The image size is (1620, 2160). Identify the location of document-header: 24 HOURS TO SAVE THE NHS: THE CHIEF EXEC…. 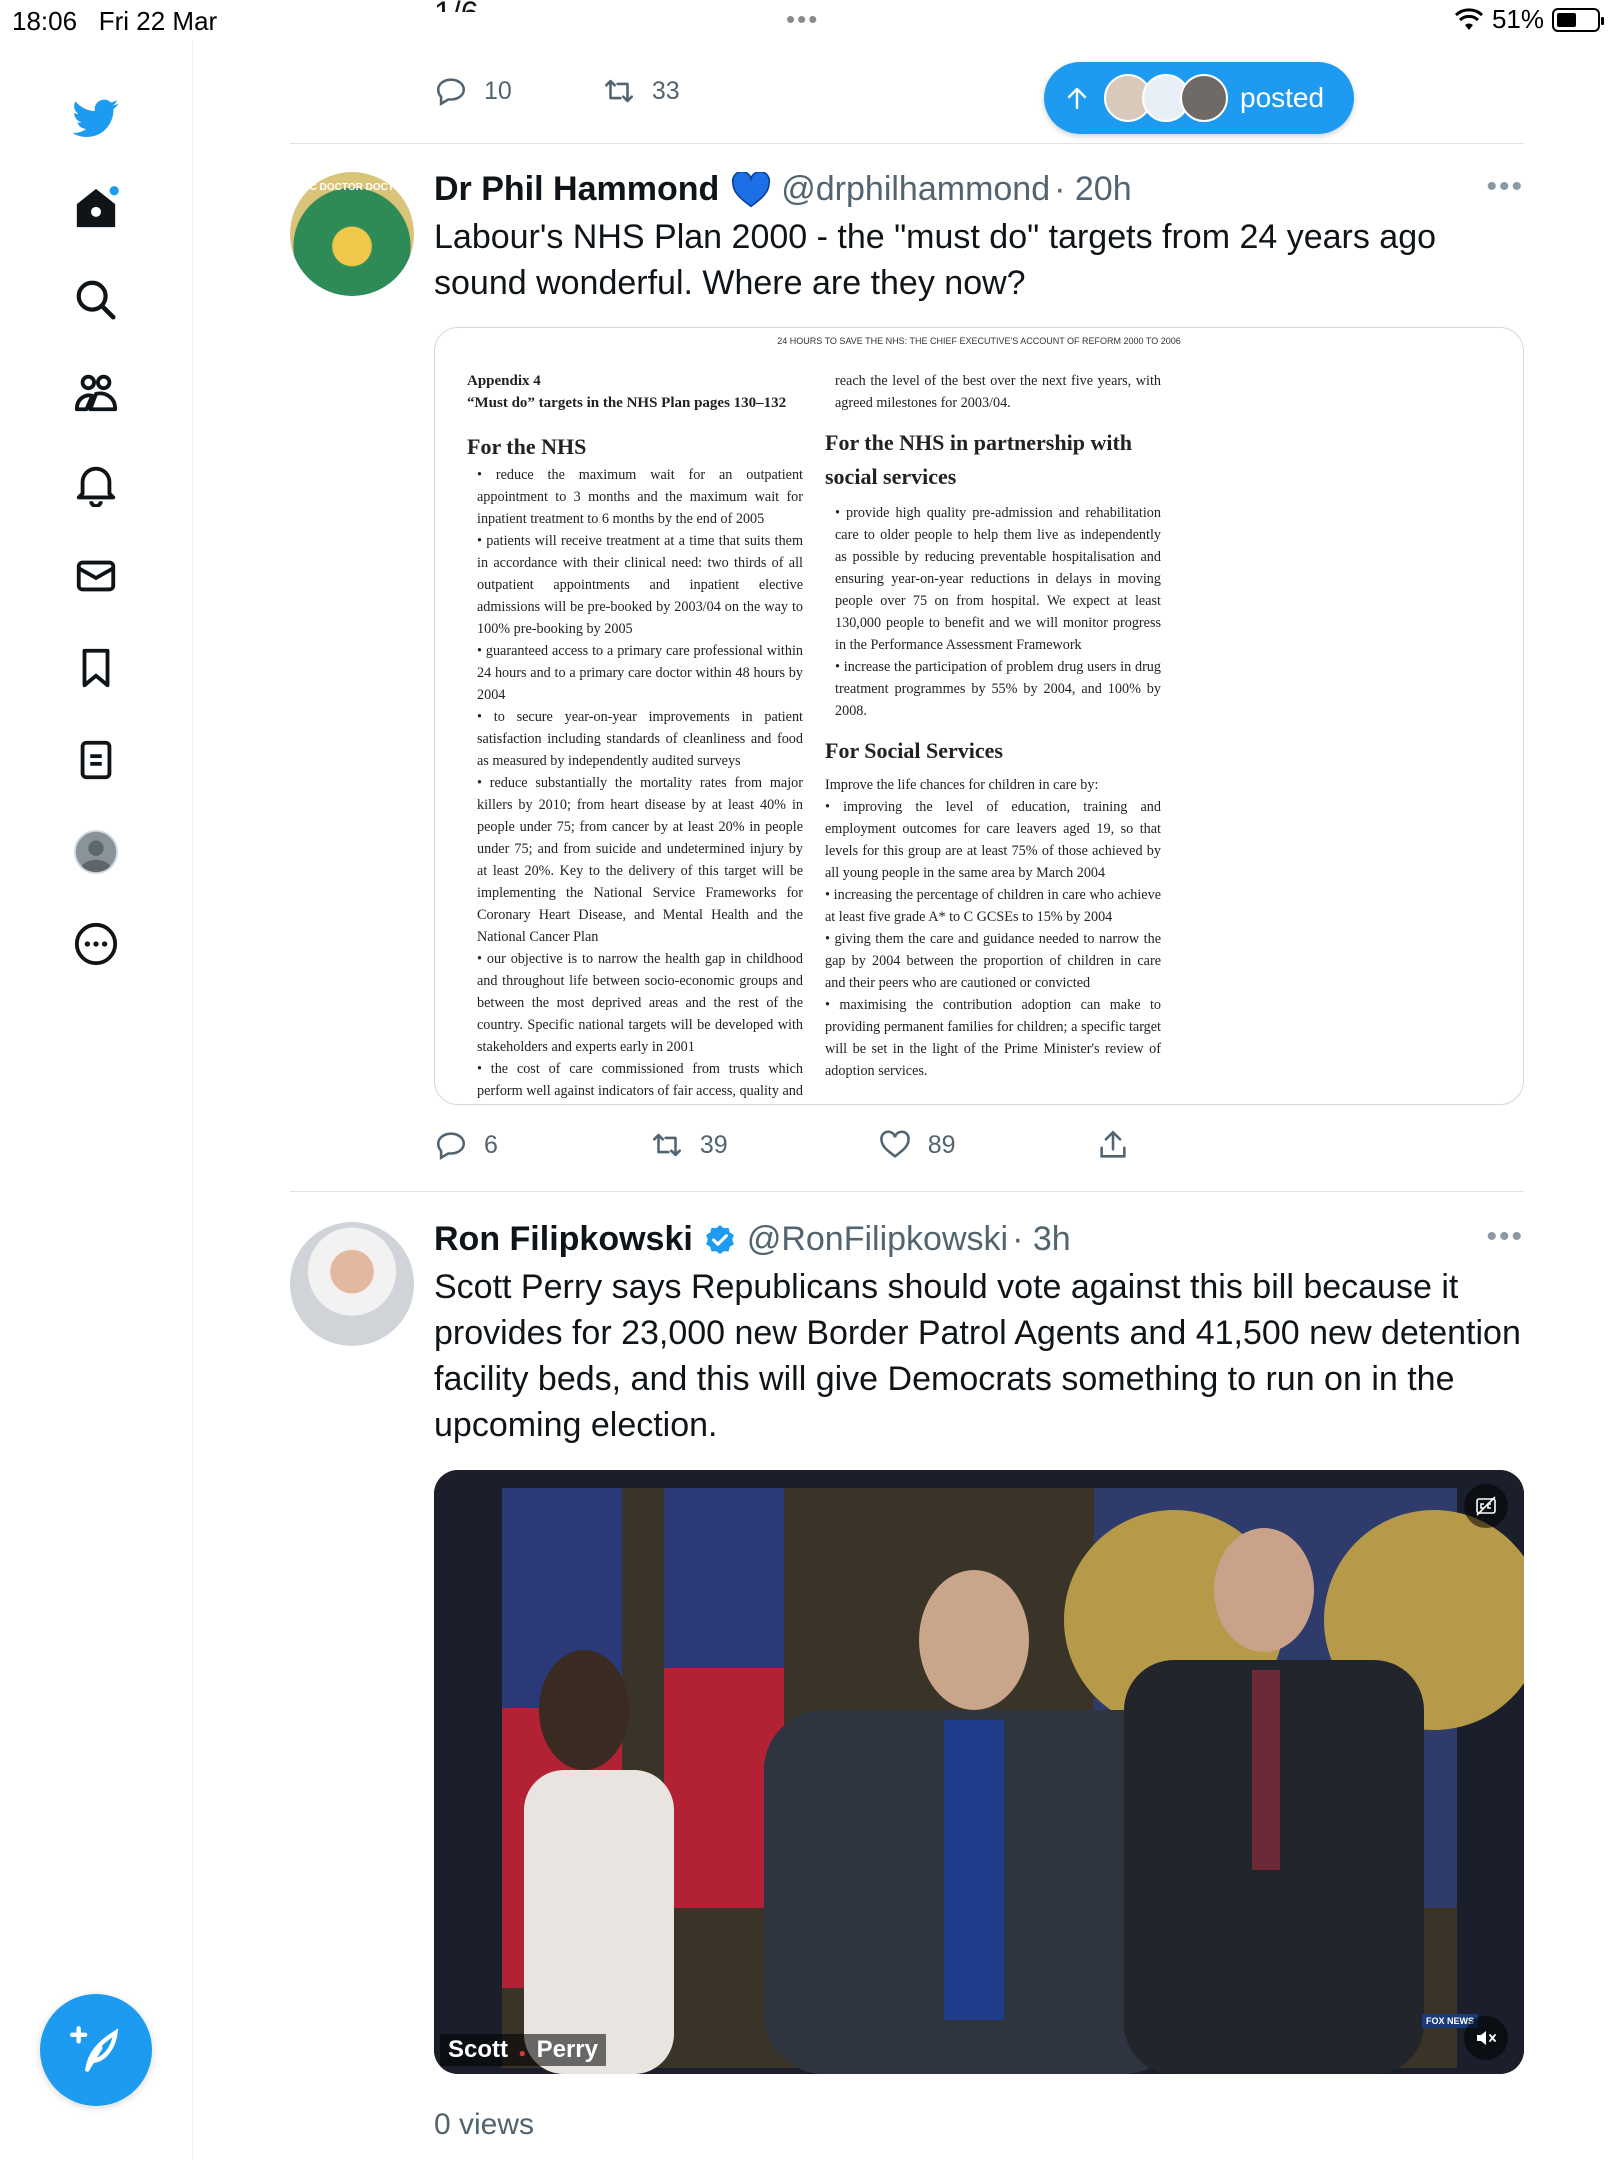
(979, 341).